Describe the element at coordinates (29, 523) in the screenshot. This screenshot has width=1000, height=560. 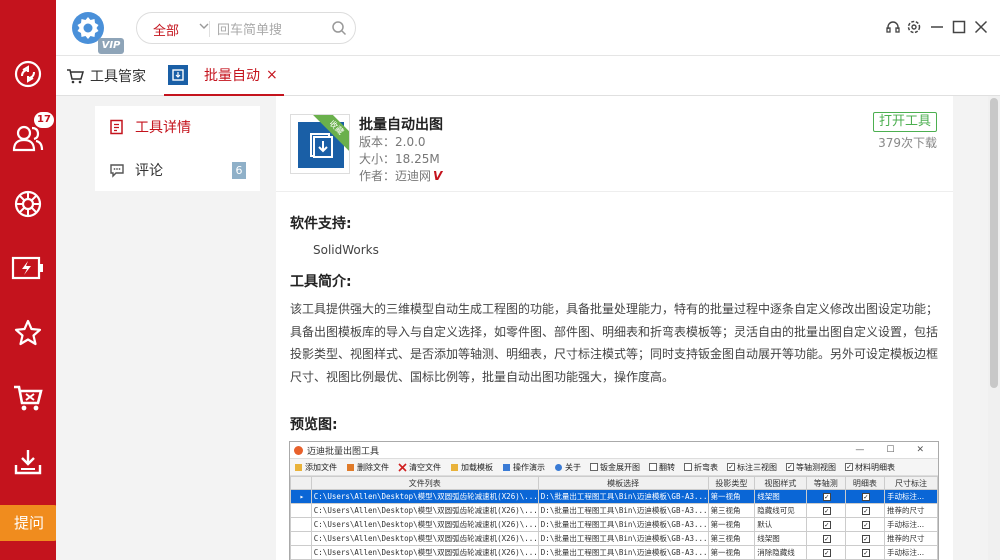
I see `ask-button: 提问` at that location.